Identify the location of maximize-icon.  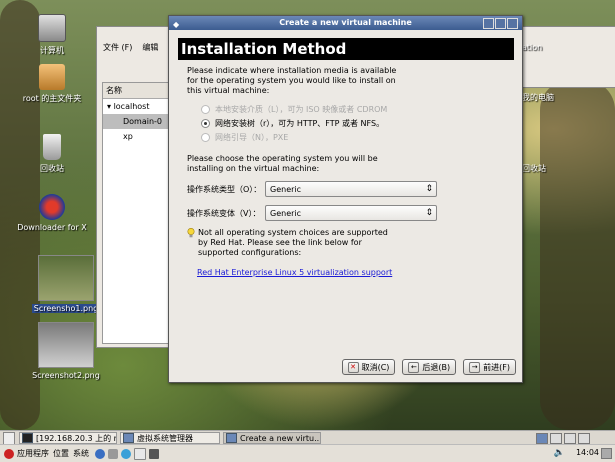
(500, 23).